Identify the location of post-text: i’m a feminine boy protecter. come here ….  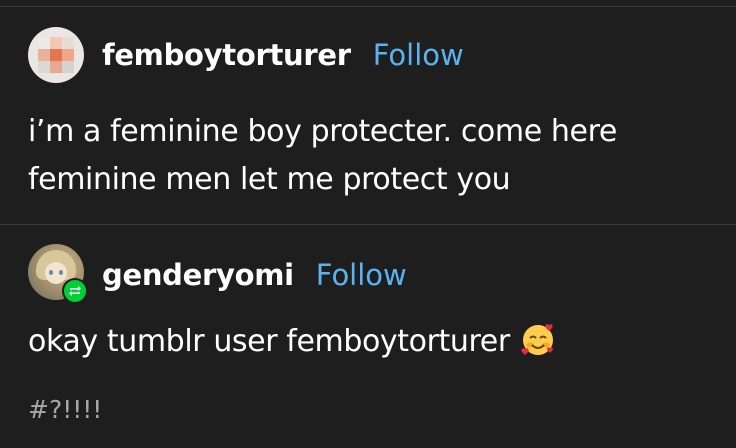
(322, 155).